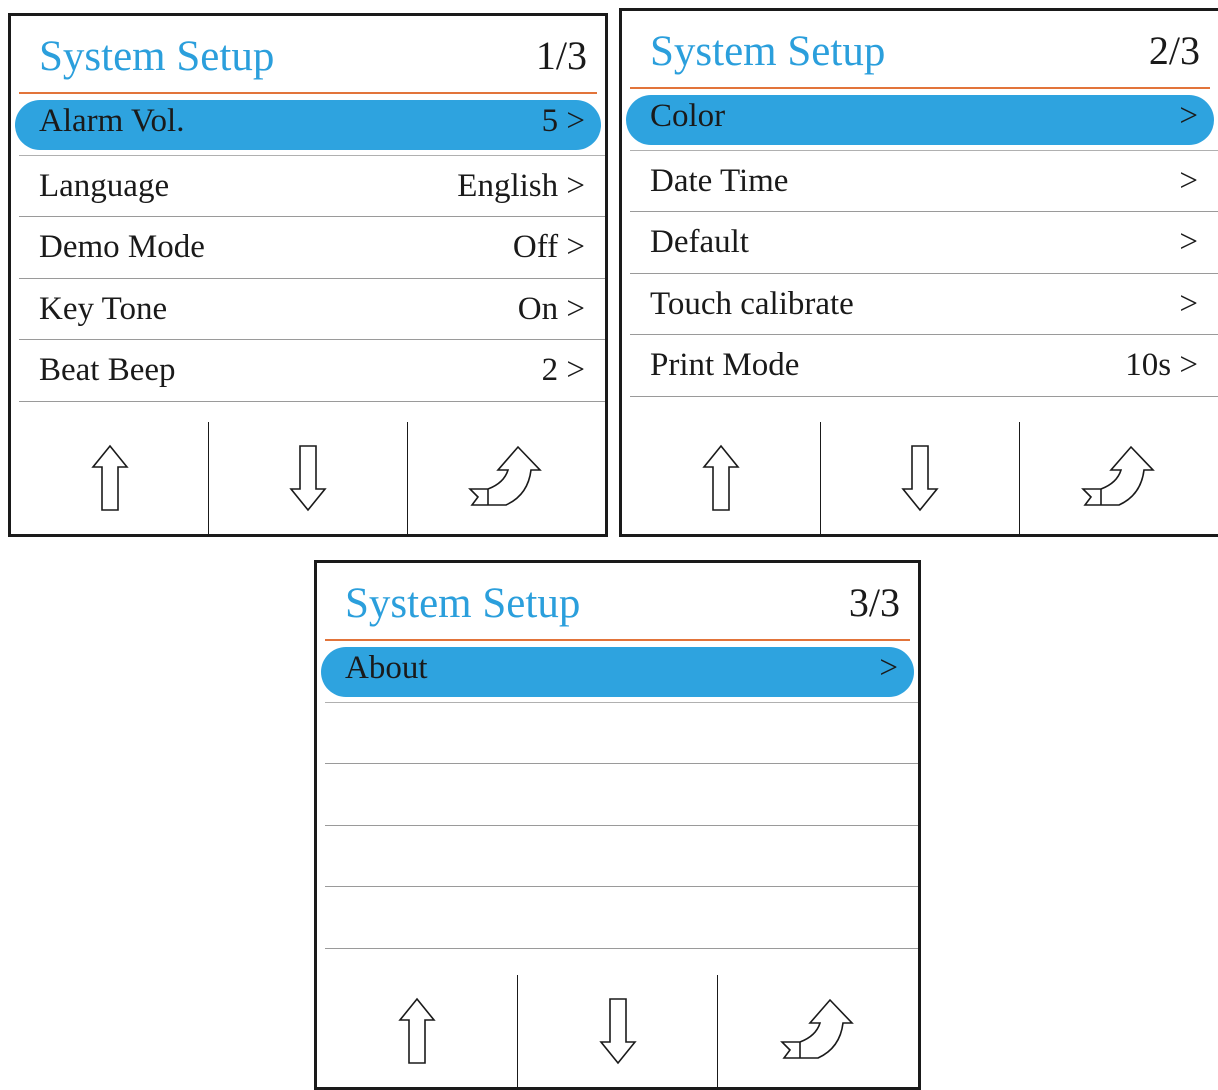 The height and width of the screenshot is (1090, 1218). Describe the element at coordinates (112, 121) in the screenshot. I see `menu-item-label: Alarm Vol.` at that location.